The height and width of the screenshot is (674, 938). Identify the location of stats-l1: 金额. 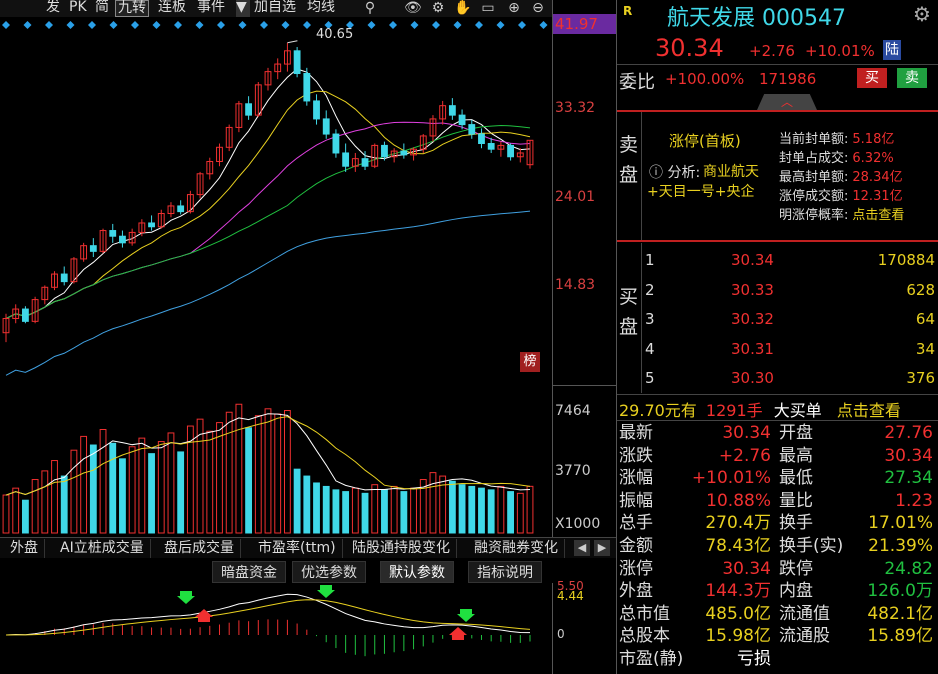
(636, 546).